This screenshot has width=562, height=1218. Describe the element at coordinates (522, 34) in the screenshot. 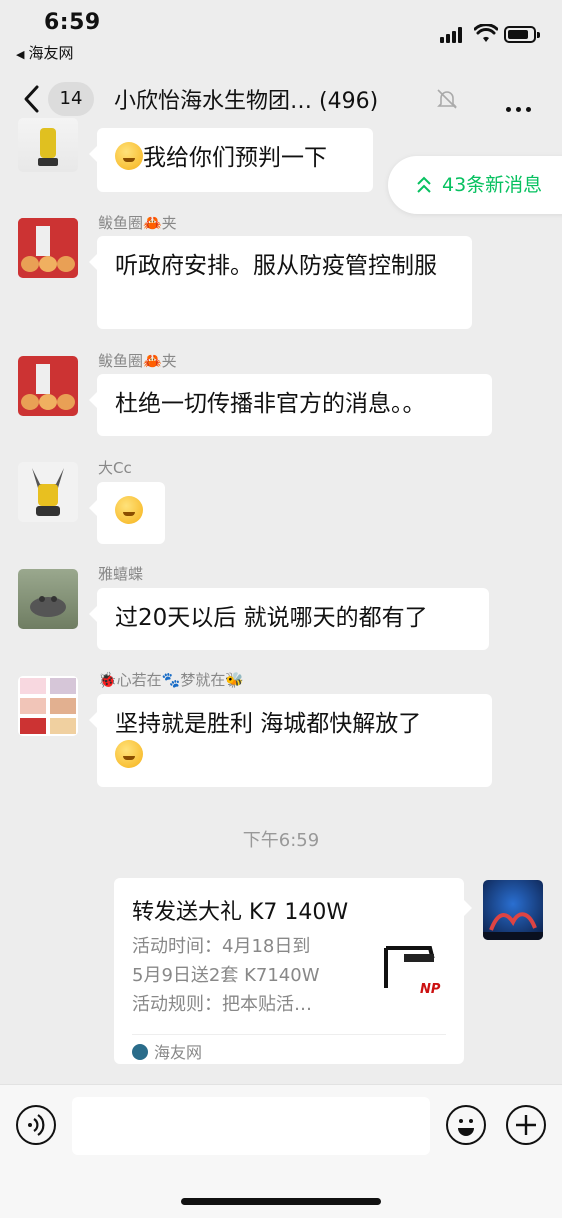

I see `battery-icon` at that location.